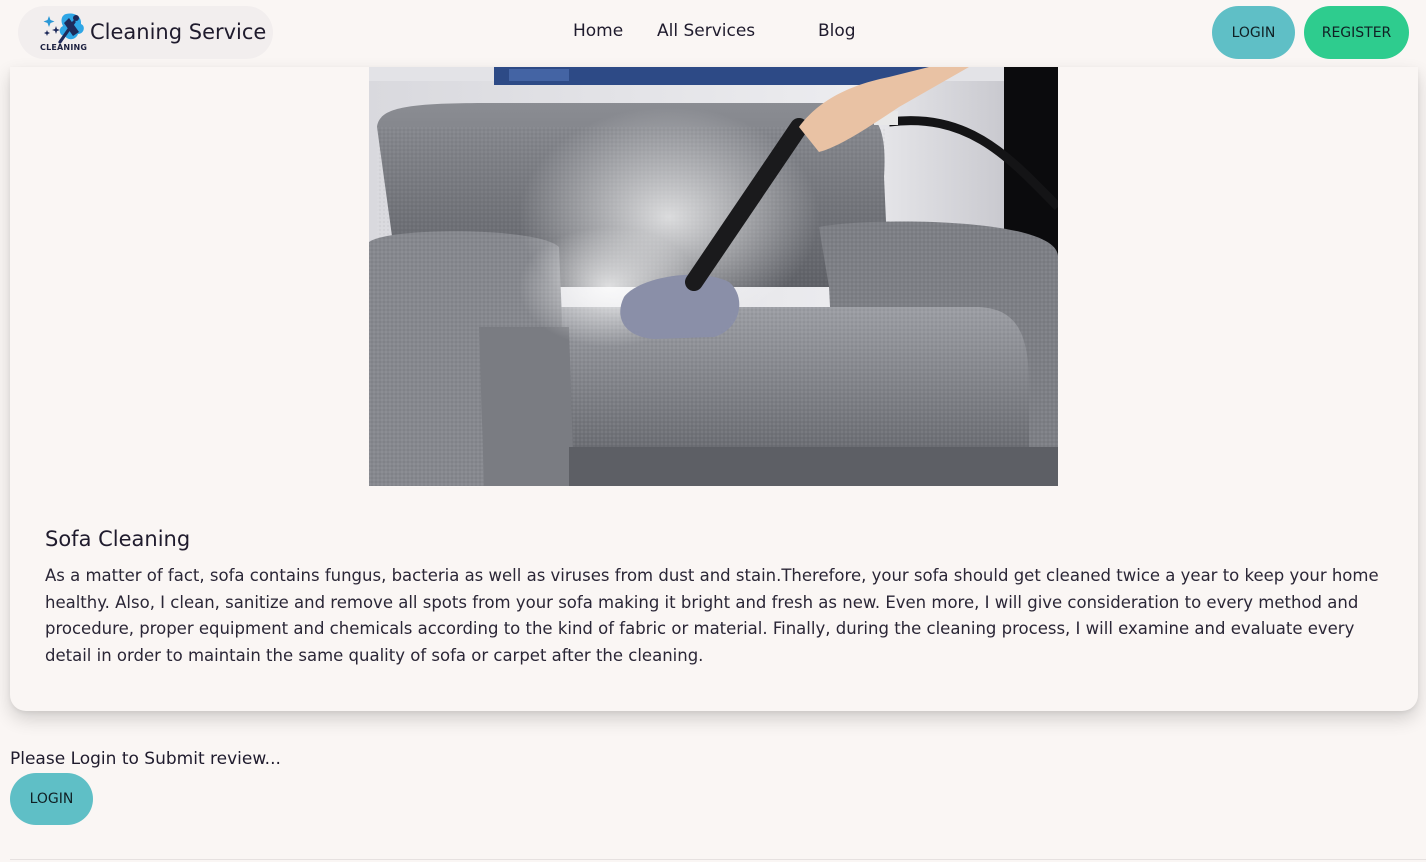  Describe the element at coordinates (718, 859) in the screenshot. I see `footer-divider` at that location.